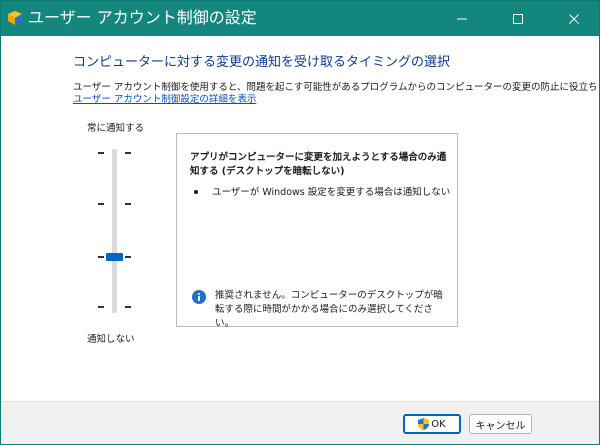  What do you see at coordinates (199, 297) in the screenshot?
I see `info-icon` at bounding box center [199, 297].